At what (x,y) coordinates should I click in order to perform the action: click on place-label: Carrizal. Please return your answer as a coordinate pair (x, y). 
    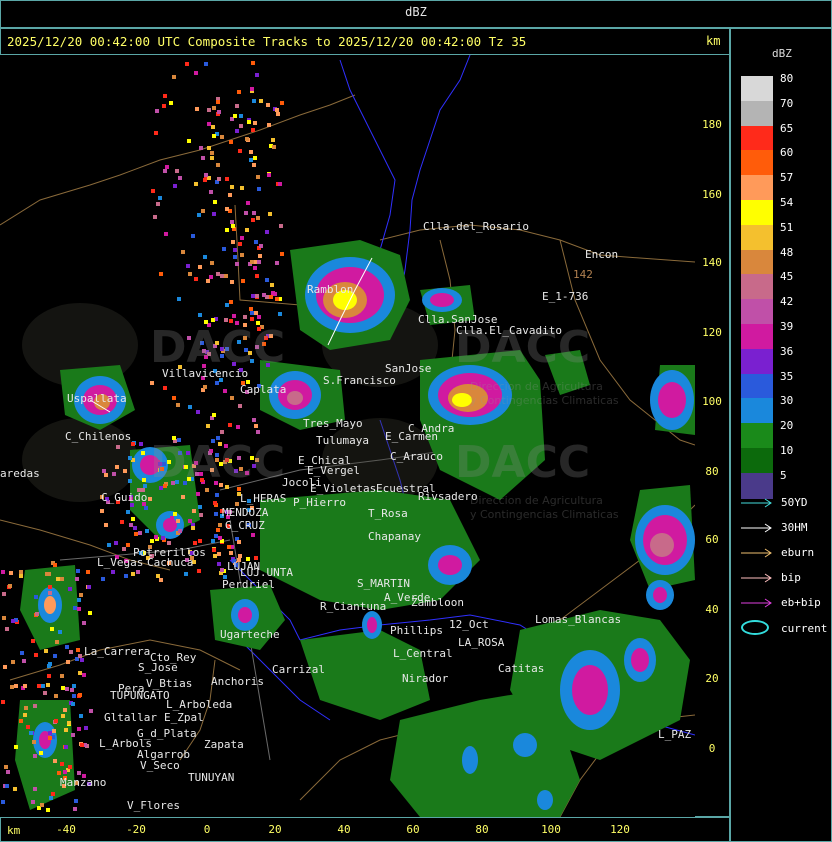
    Looking at the image, I should click on (298, 669).